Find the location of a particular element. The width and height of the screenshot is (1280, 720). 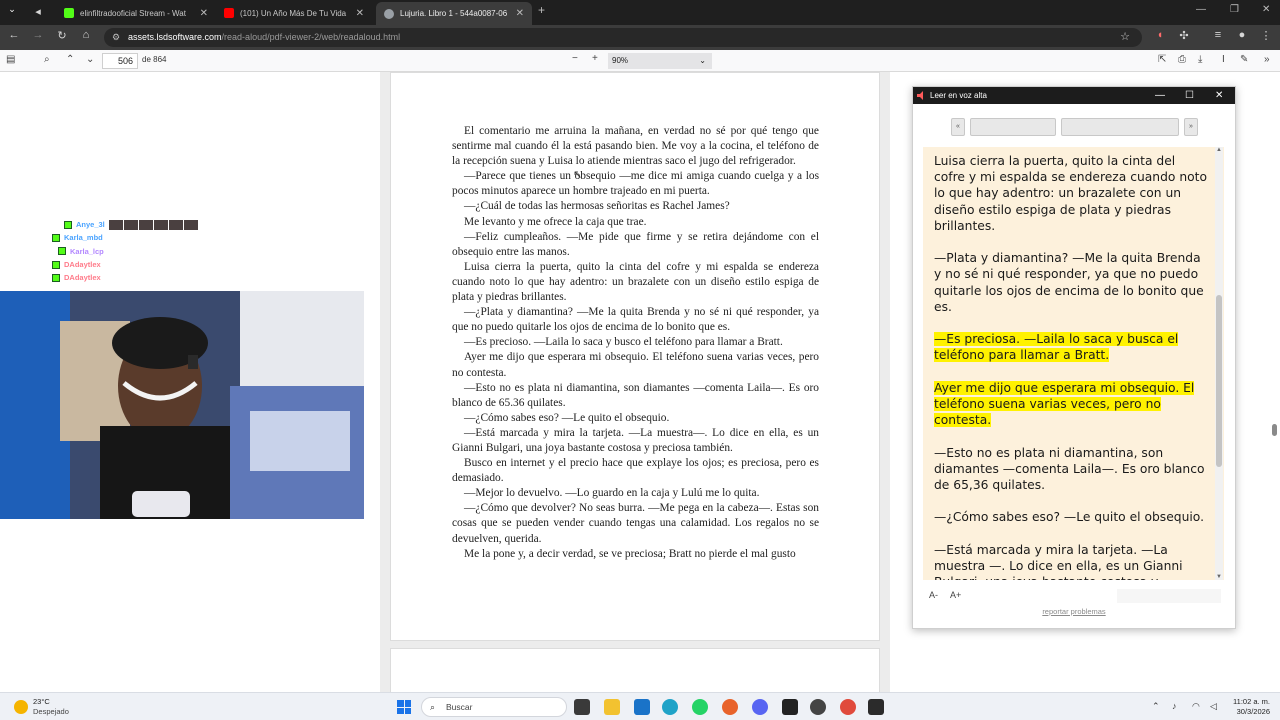

reader-scrollbar: ▲ ▼ is located at coordinates (1219, 363).